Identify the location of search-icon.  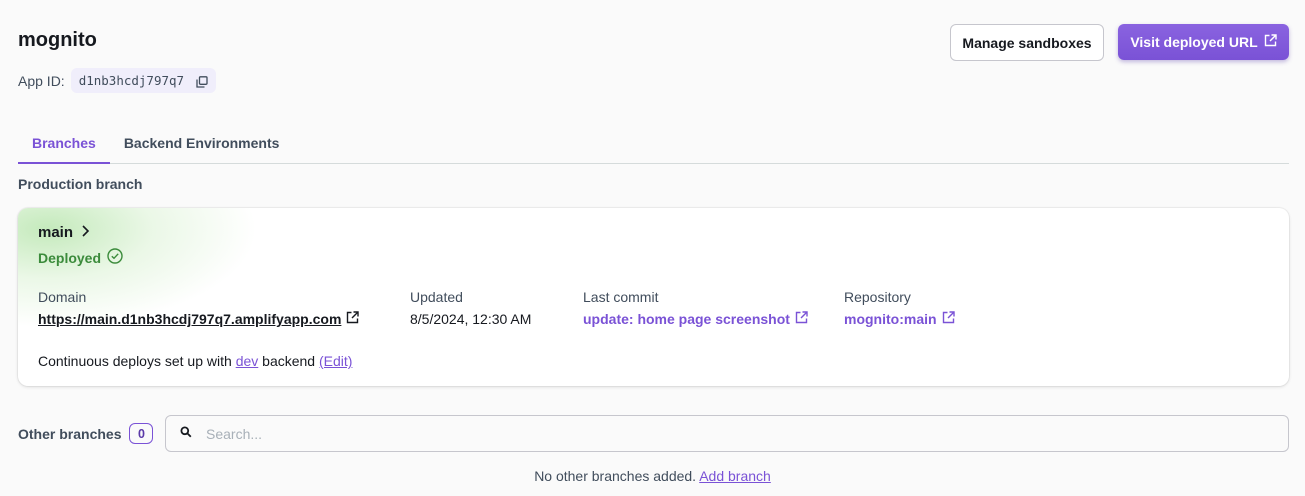
(186, 434).